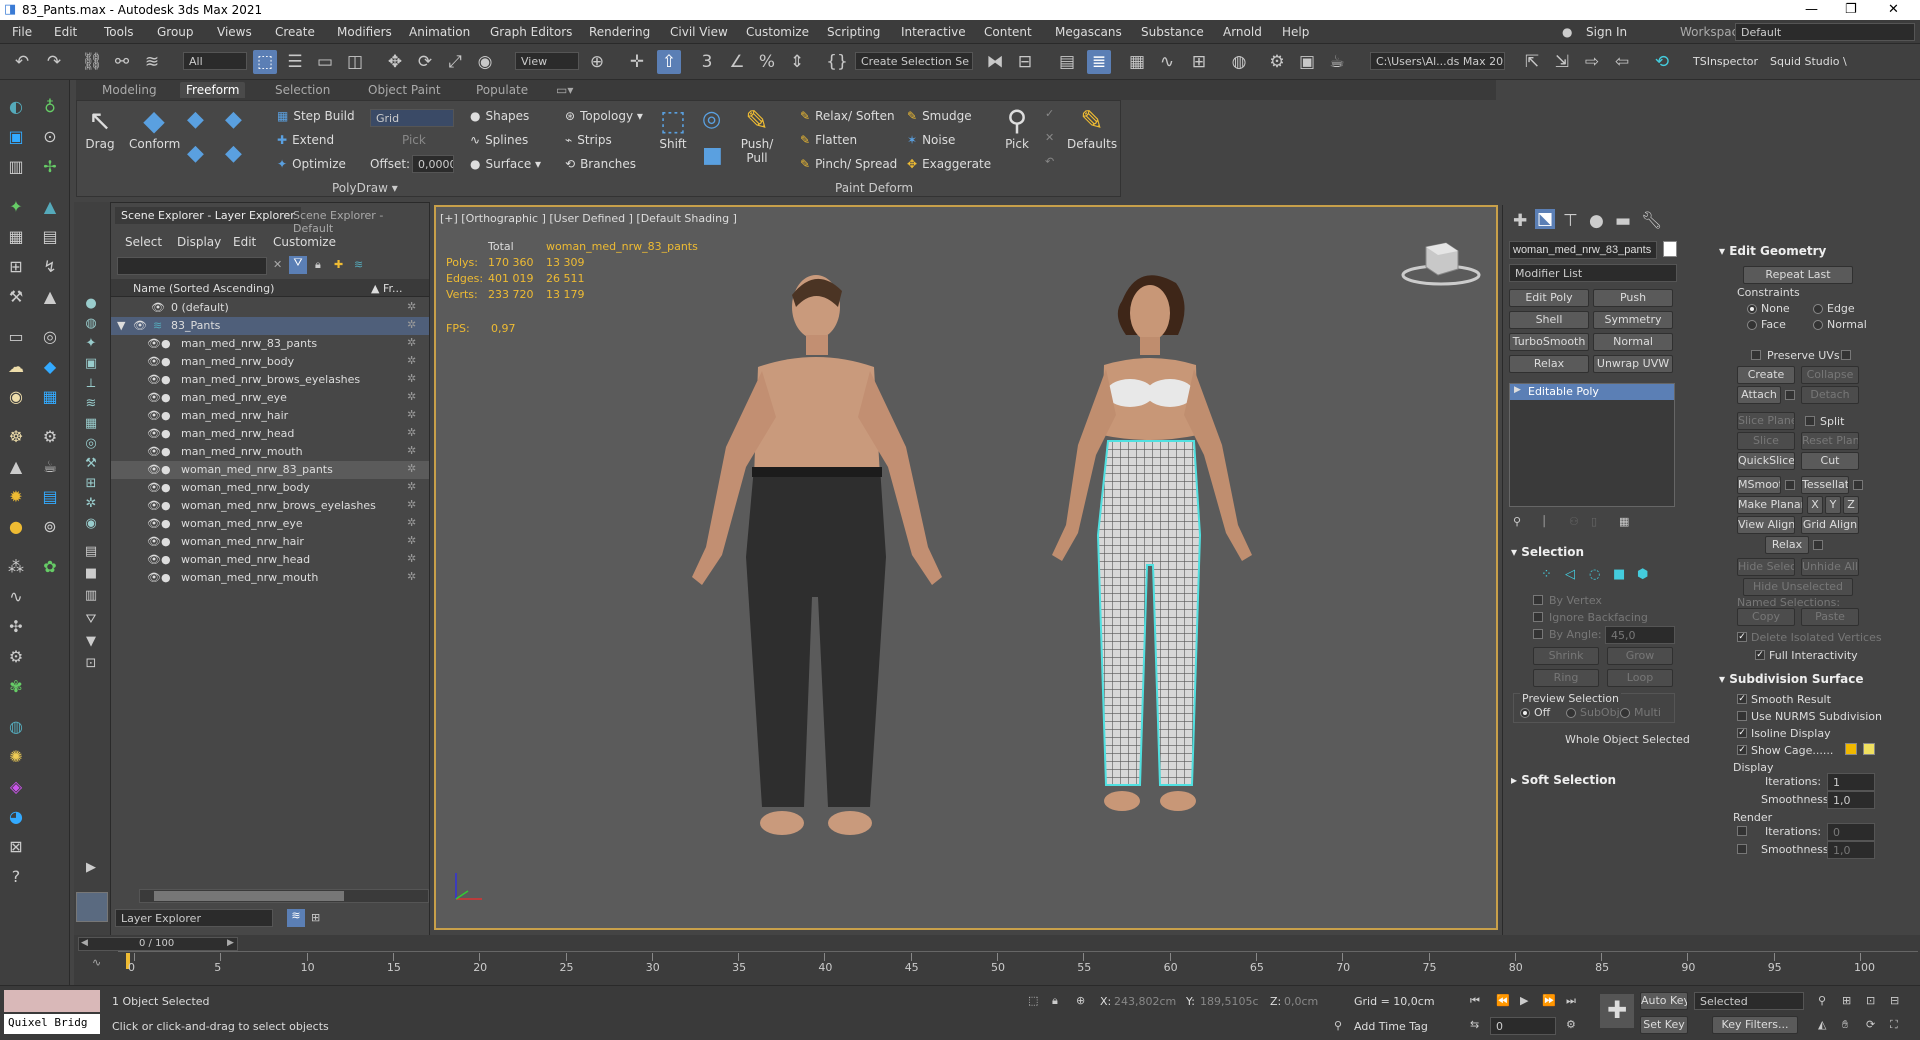 The image size is (1920, 1040). Describe the element at coordinates (1033, 1000) in the screenshot. I see `isolate-icon: ⬚` at that location.